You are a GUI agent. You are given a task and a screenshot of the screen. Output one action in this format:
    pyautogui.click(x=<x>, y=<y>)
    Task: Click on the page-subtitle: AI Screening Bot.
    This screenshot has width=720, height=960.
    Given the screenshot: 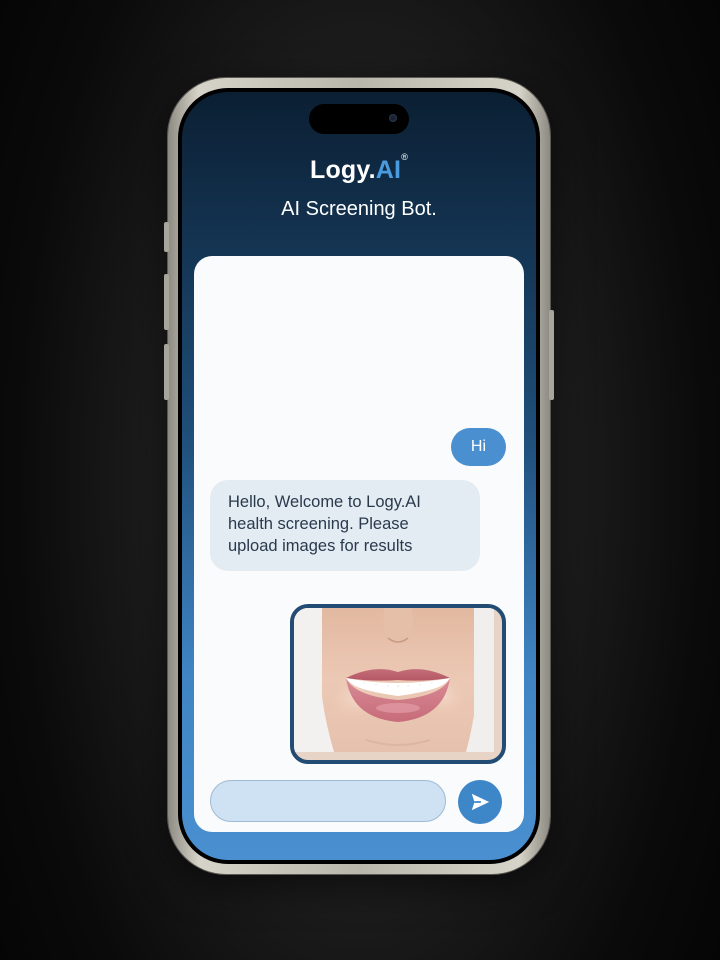 What is the action you would take?
    pyautogui.click(x=359, y=209)
    